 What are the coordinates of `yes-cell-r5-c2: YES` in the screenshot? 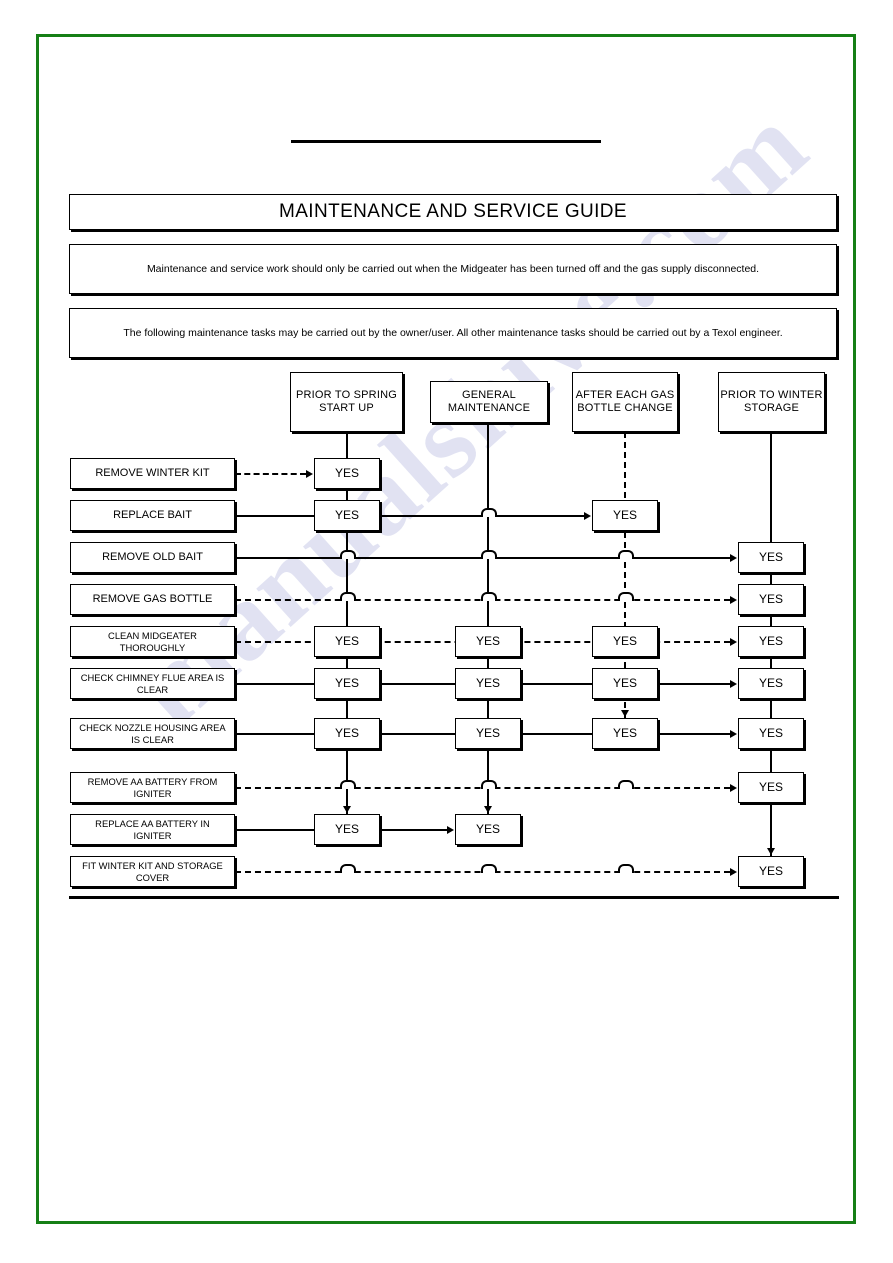 It's located at (488, 641).